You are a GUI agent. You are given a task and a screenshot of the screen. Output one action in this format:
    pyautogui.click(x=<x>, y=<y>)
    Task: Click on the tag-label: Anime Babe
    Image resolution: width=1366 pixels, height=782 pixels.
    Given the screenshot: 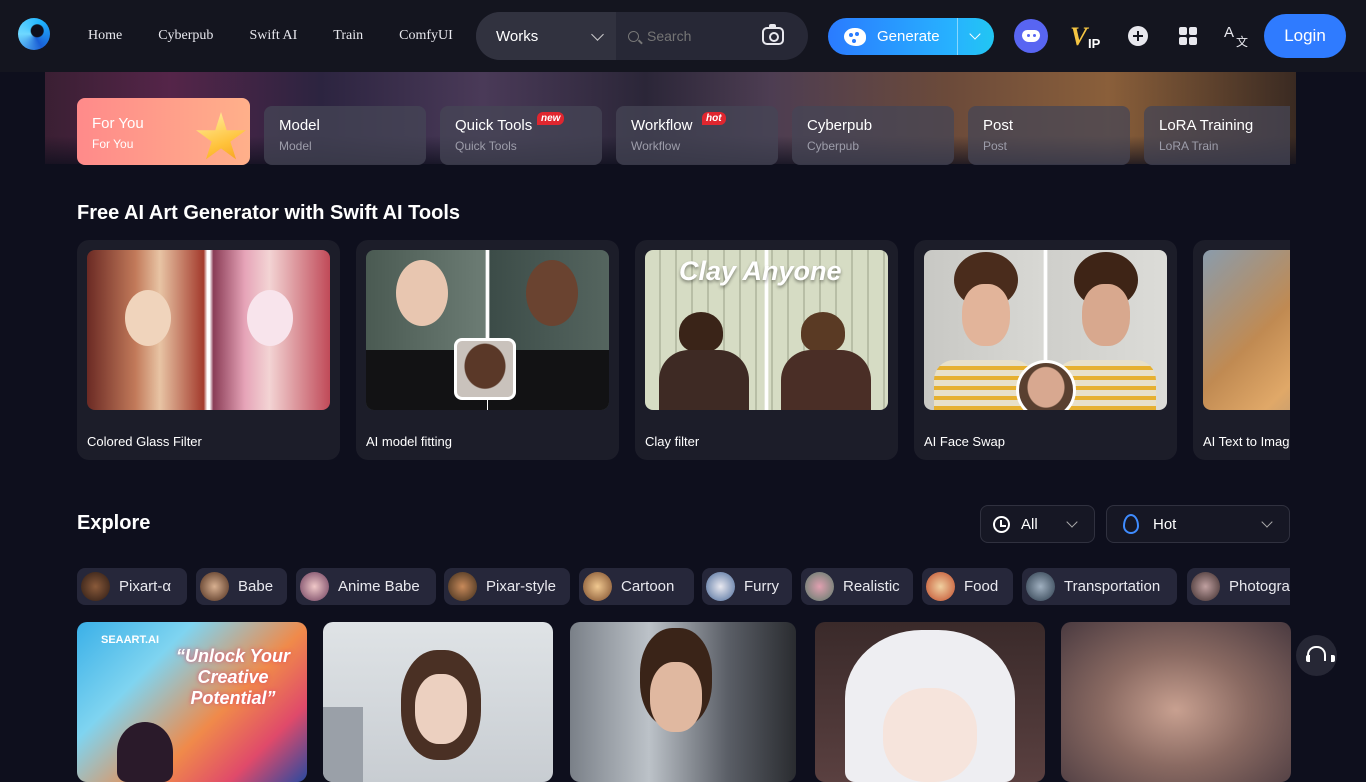 What is the action you would take?
    pyautogui.click(x=379, y=586)
    